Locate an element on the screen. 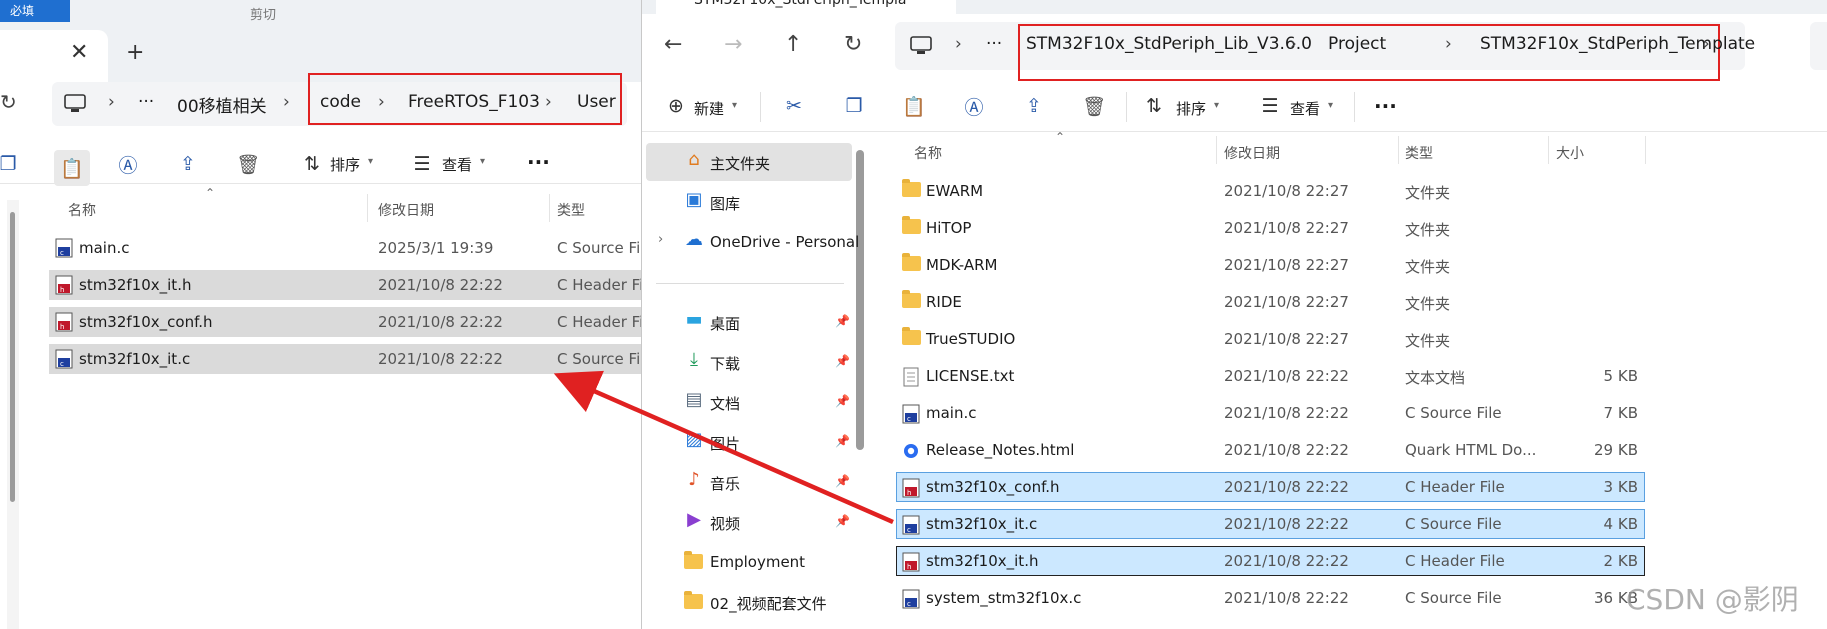  annotation-arrow is located at coordinates (723, 447).